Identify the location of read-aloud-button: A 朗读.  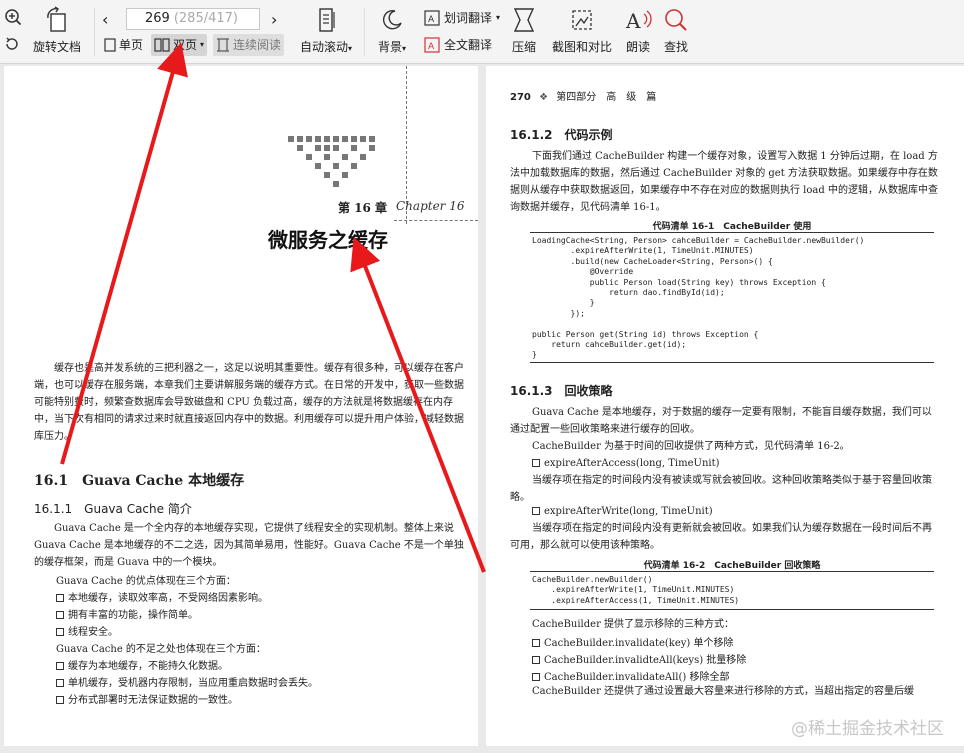
(638, 29).